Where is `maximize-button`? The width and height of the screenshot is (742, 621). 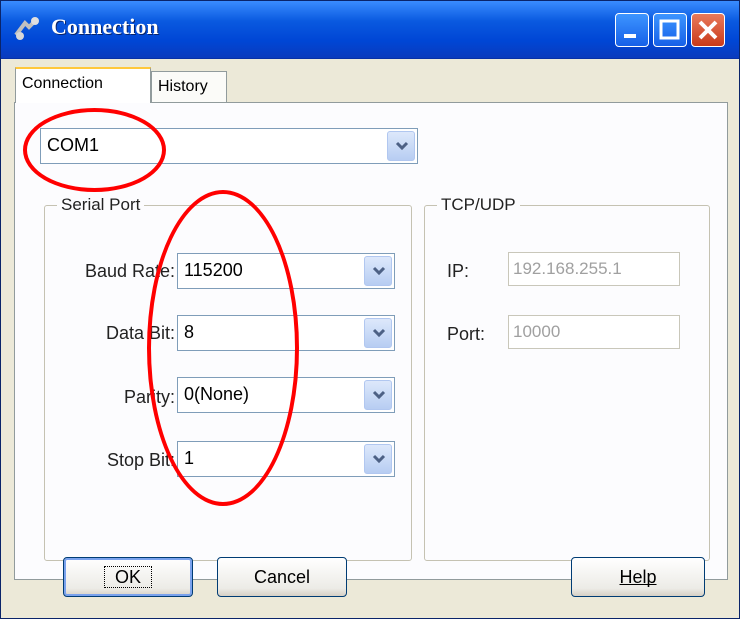 maximize-button is located at coordinates (670, 30).